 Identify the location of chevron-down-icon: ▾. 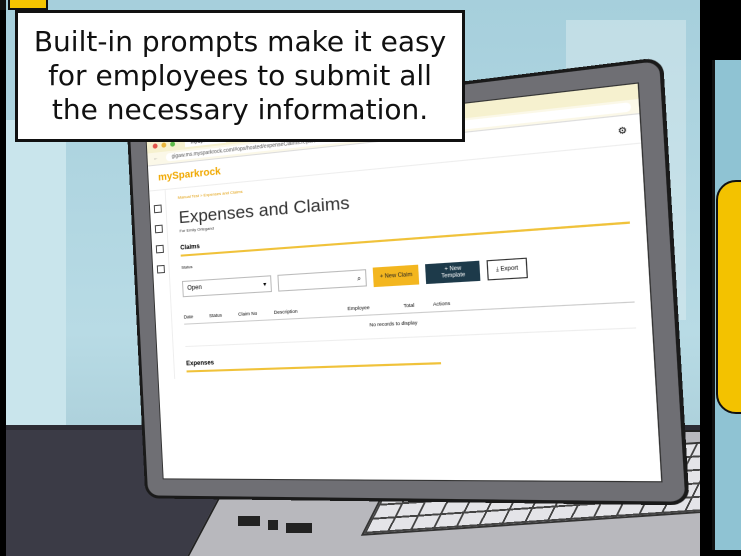
(265, 284).